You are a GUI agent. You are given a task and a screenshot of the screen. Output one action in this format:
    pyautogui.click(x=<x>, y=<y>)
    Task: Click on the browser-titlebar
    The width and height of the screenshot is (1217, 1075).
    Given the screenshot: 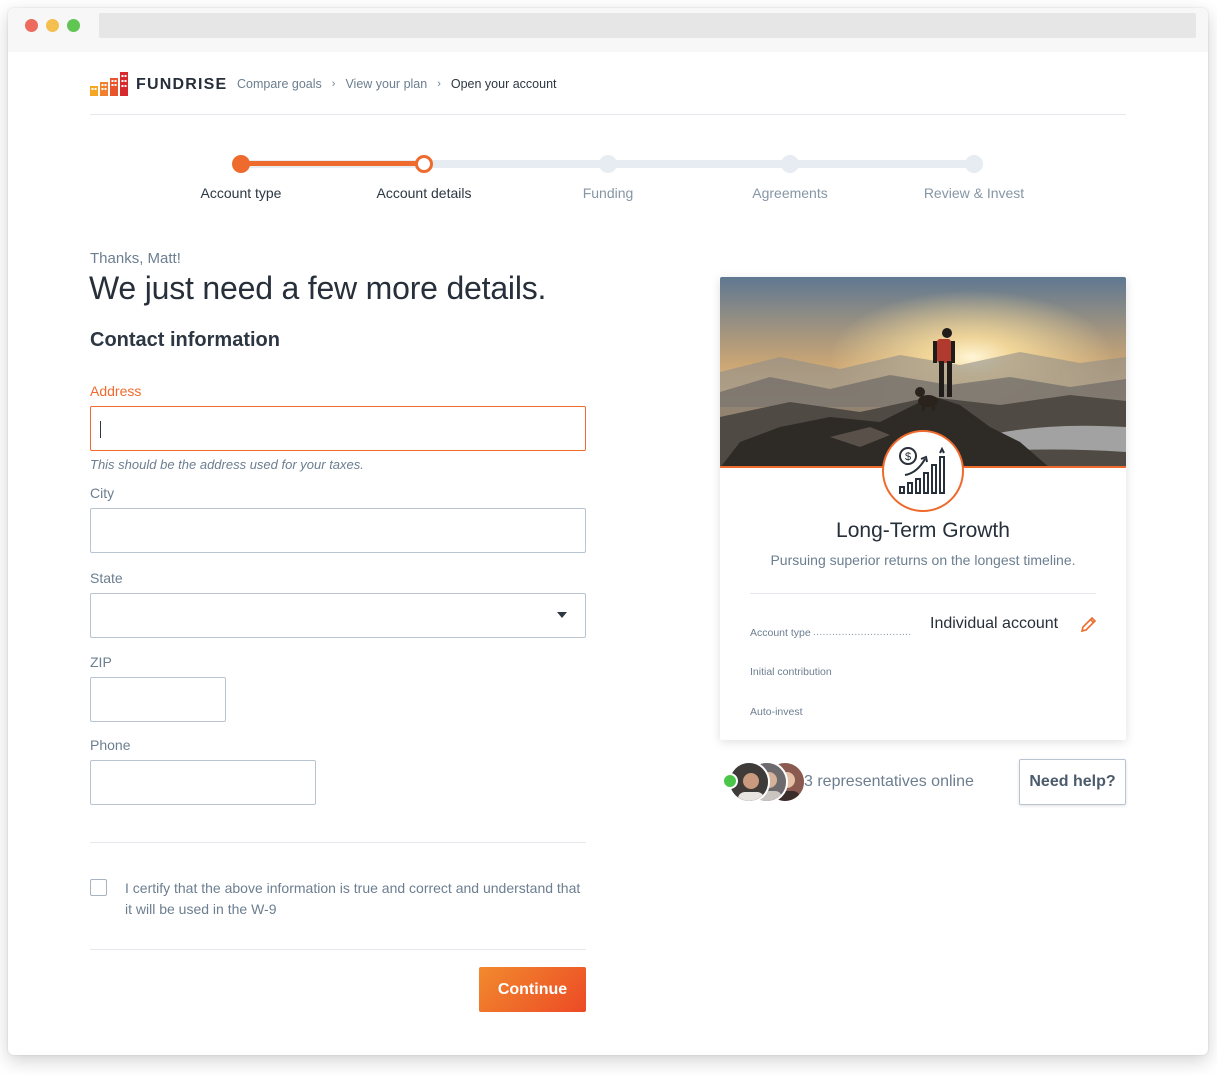 What is the action you would take?
    pyautogui.click(x=608, y=30)
    